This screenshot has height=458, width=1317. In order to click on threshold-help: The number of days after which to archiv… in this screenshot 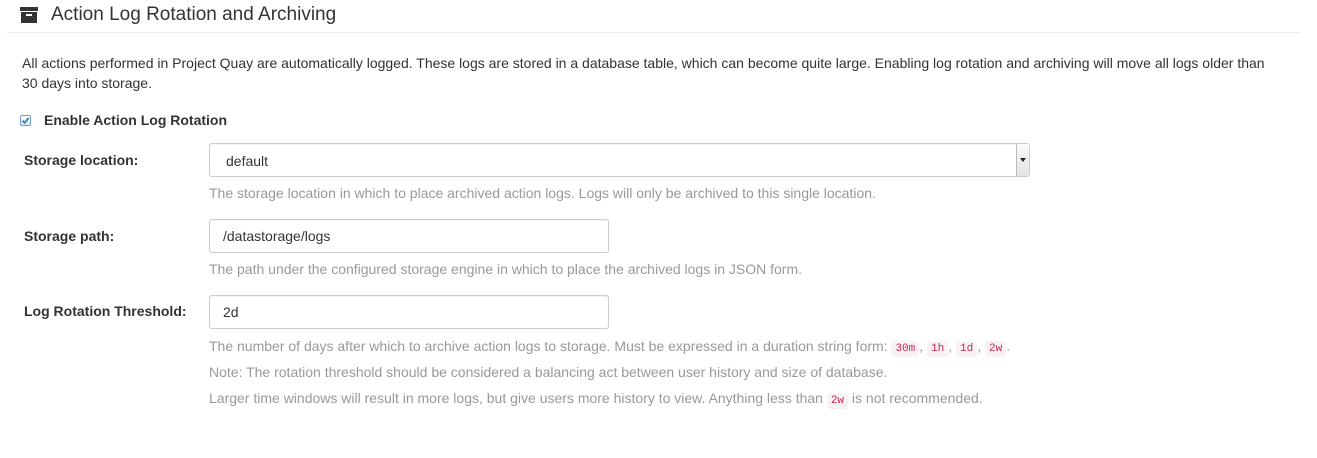, I will do `click(610, 347)`.